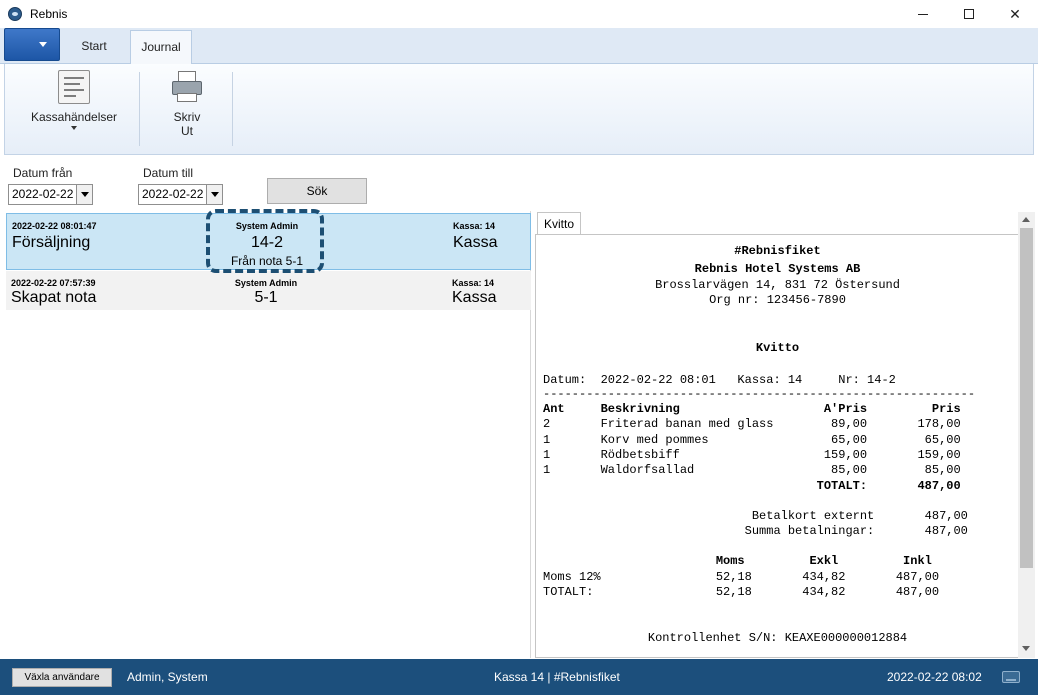 This screenshot has width=1038, height=695. What do you see at coordinates (167, 677) in the screenshot?
I see `current-user: Admin, System` at bounding box center [167, 677].